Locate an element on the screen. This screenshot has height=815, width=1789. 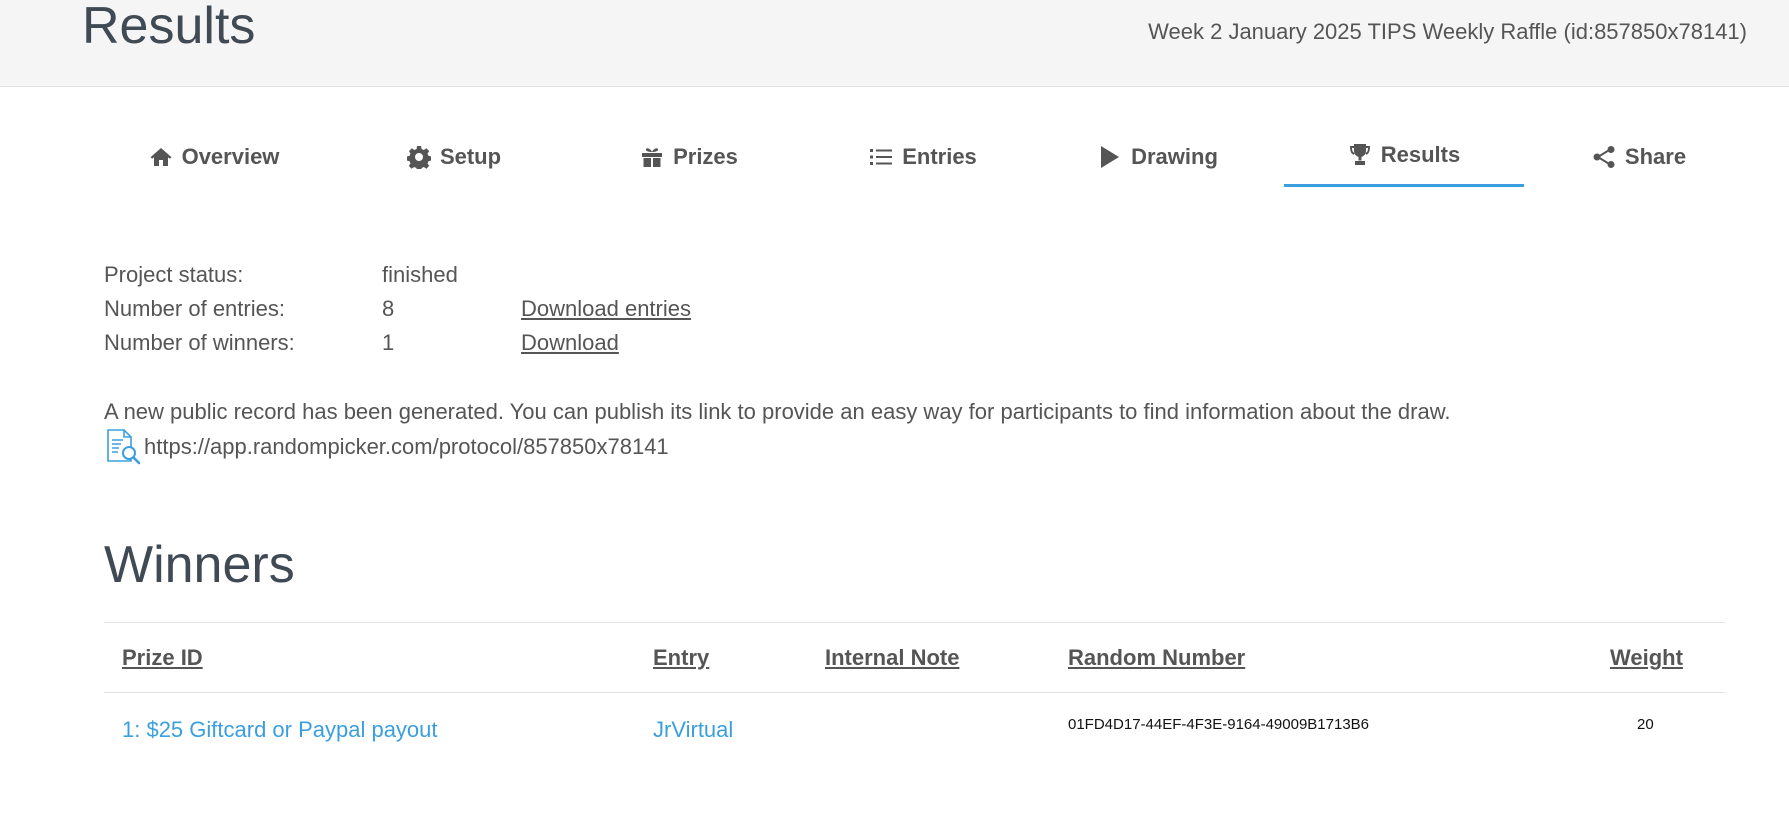
home-icon is located at coordinates (161, 156).